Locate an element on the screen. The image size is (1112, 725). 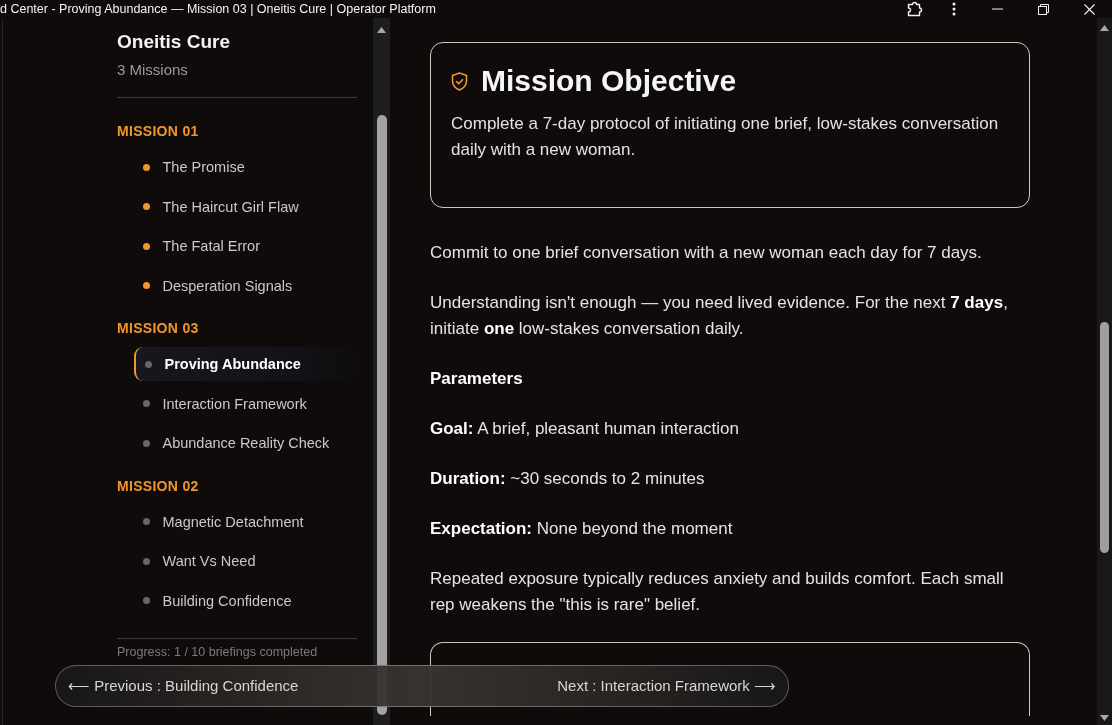
mission-count: 3 Missions is located at coordinates (153, 70).